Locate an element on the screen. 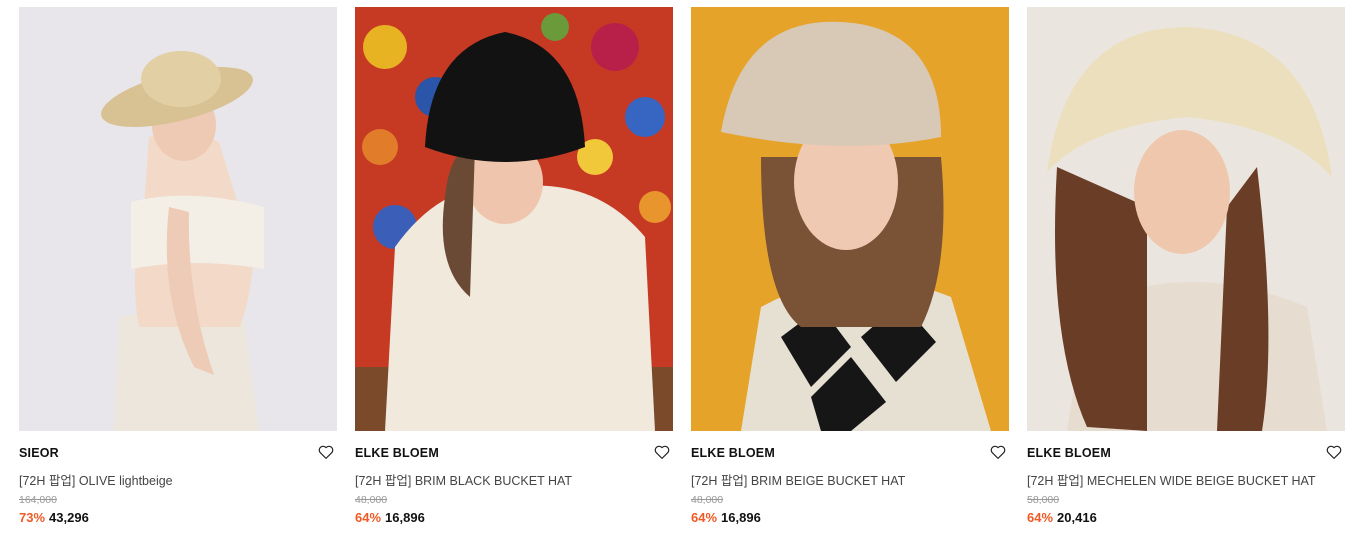 This screenshot has width=1354, height=536. brand-name: SIEOR is located at coordinates (39, 453).